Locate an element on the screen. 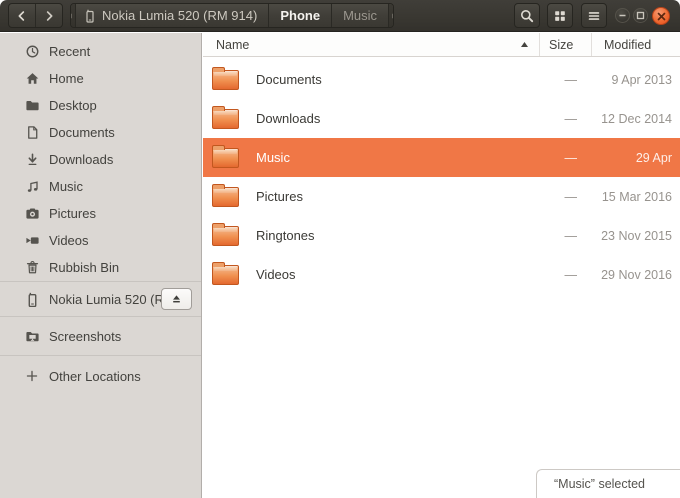 Image resolution: width=680 pixels, height=498 pixels. file-modified: 23 Nov 2015 is located at coordinates (636, 235).